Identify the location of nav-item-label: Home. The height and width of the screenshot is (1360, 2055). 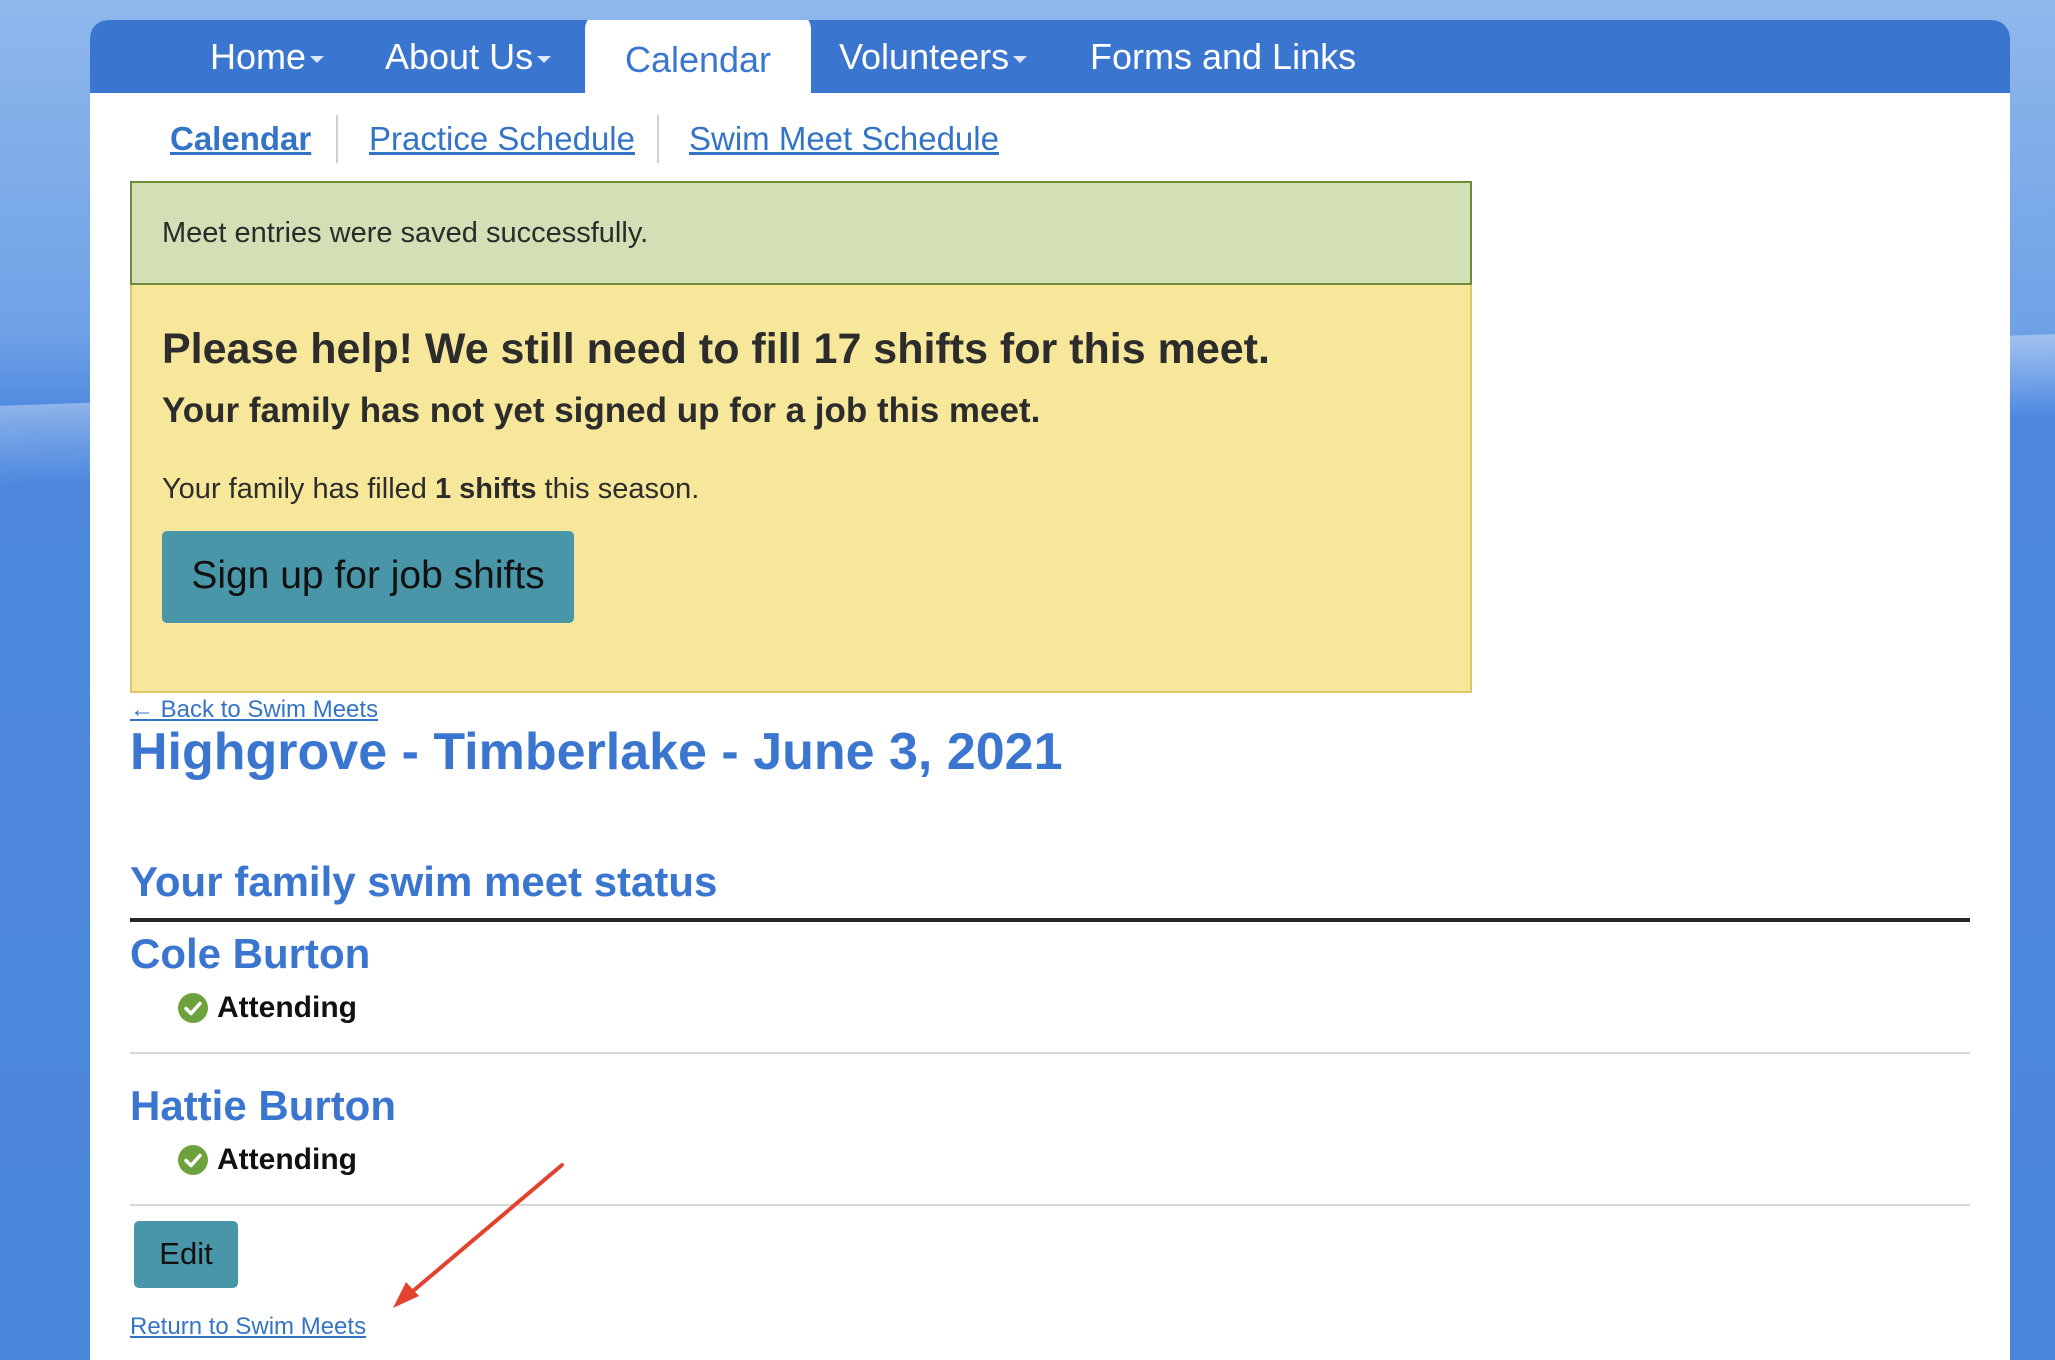
(258, 56).